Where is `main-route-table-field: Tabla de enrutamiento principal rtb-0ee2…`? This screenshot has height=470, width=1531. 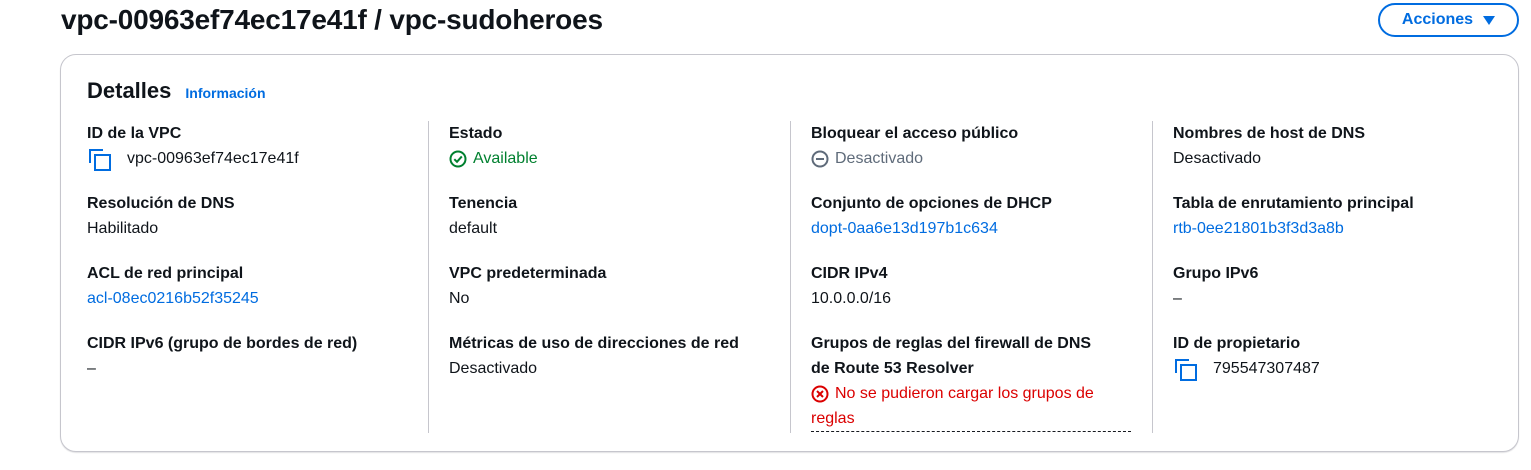 main-route-table-field: Tabla de enrutamiento principal rtb-0ee2… is located at coordinates (1338, 216).